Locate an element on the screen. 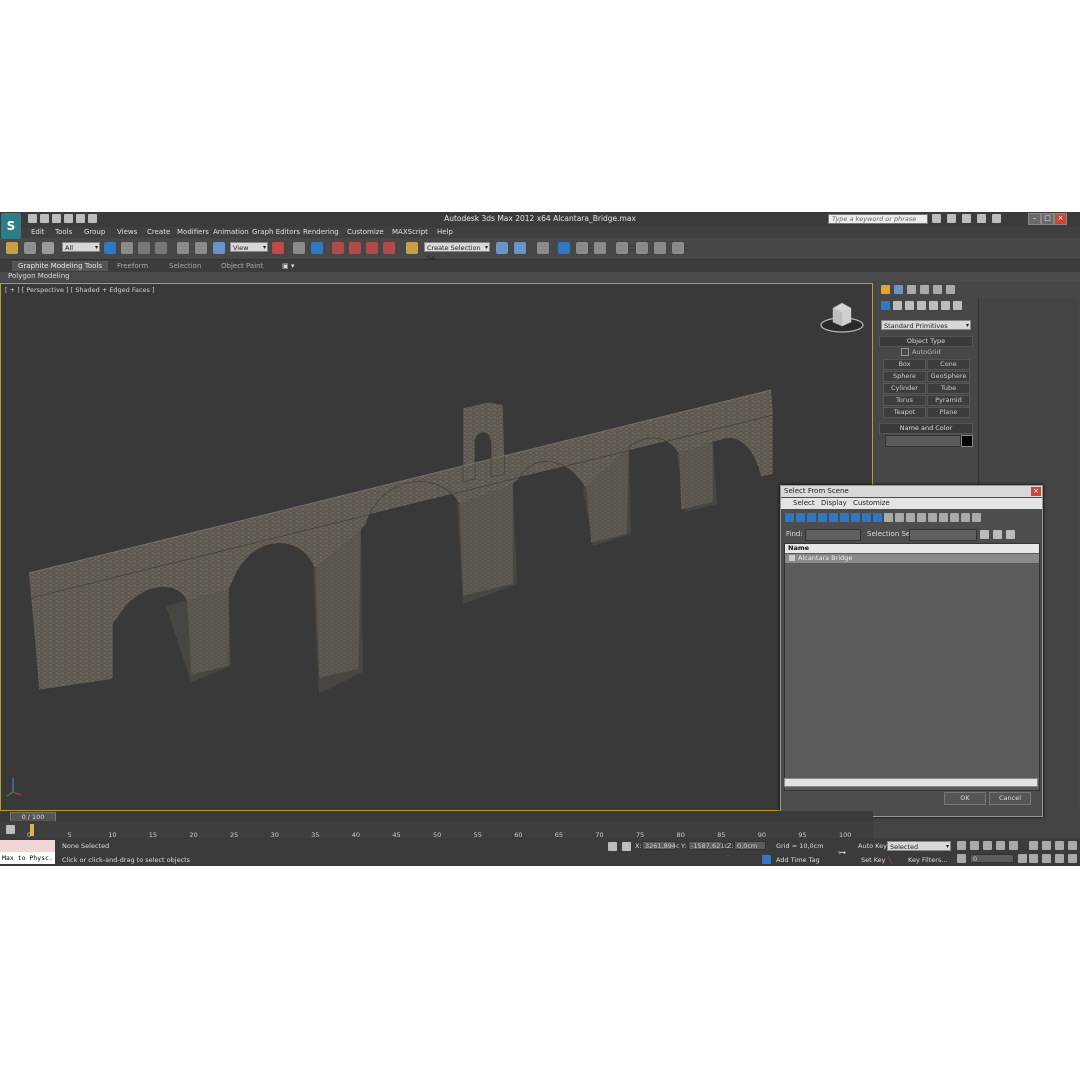 The width and height of the screenshot is (1080, 1080). pyramid-button: Pyramid is located at coordinates (948, 400).